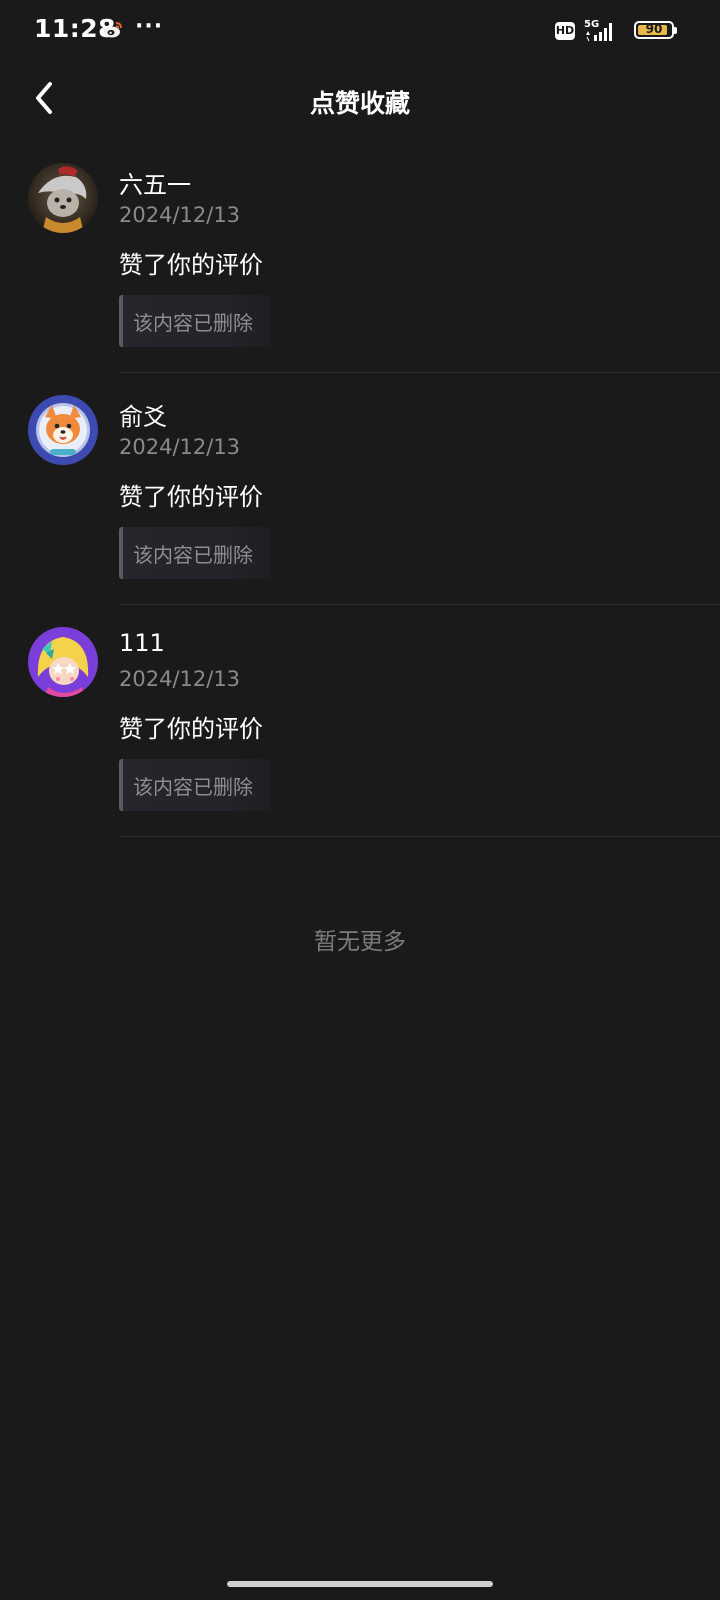 The width and height of the screenshot is (720, 1600). What do you see at coordinates (565, 31) in the screenshot?
I see `hd-badge: HD` at bounding box center [565, 31].